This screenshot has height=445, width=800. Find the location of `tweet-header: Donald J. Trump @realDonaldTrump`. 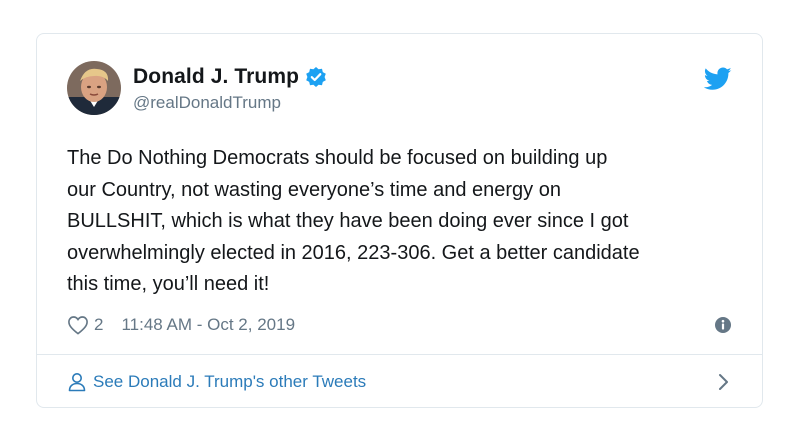

tweet-header: Donald J. Trump @realDonaldTrump is located at coordinates (399, 92).